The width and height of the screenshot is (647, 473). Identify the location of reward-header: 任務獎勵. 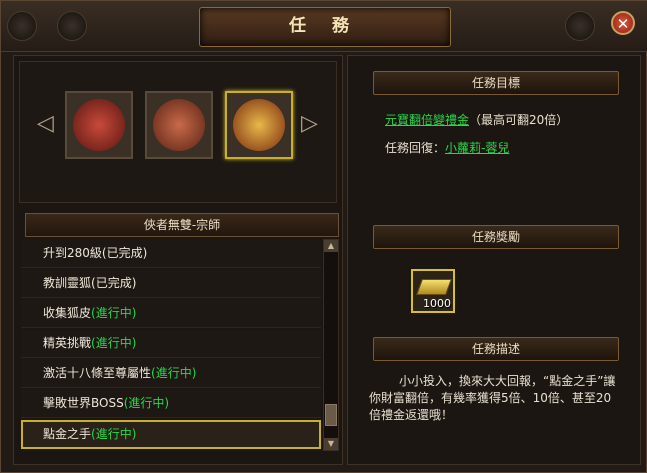
(496, 237).